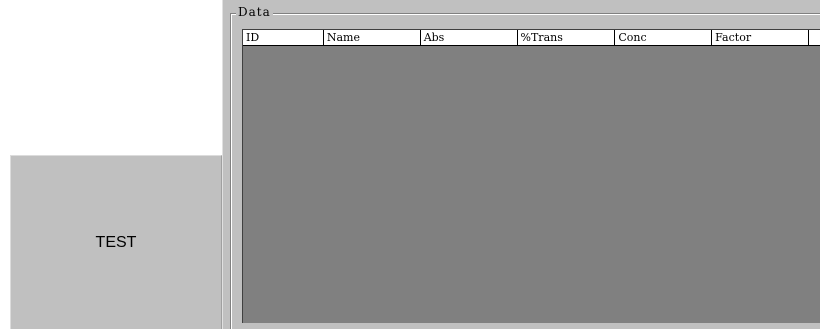 The image size is (820, 329). What do you see at coordinates (566, 38) in the screenshot?
I see `column-header-trans: %Trans` at bounding box center [566, 38].